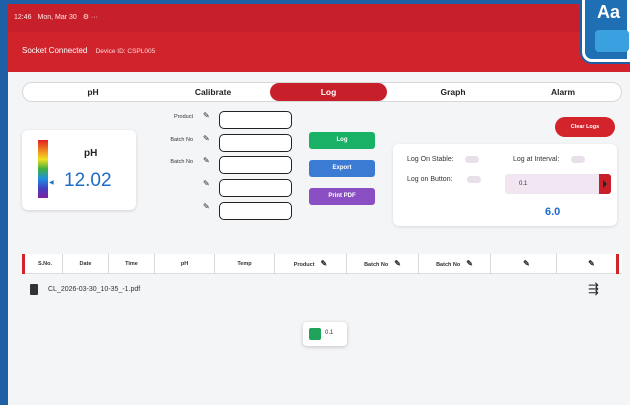 The height and width of the screenshot is (405, 630). I want to click on ph-color-scale, so click(43, 169).